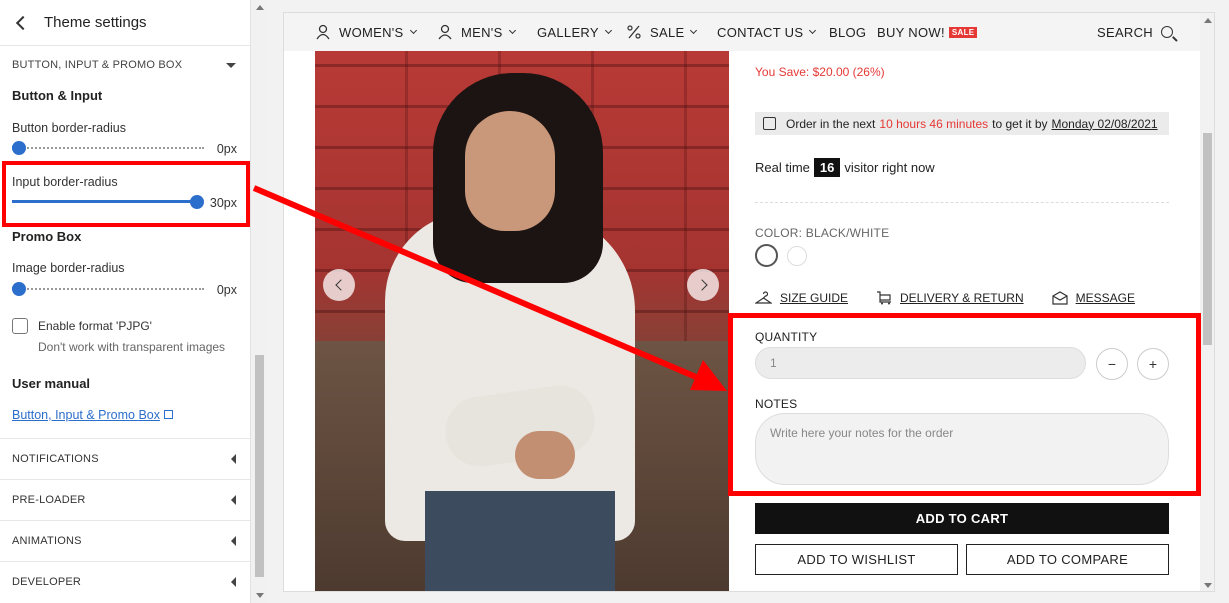  I want to click on man-icon, so click(445, 32).